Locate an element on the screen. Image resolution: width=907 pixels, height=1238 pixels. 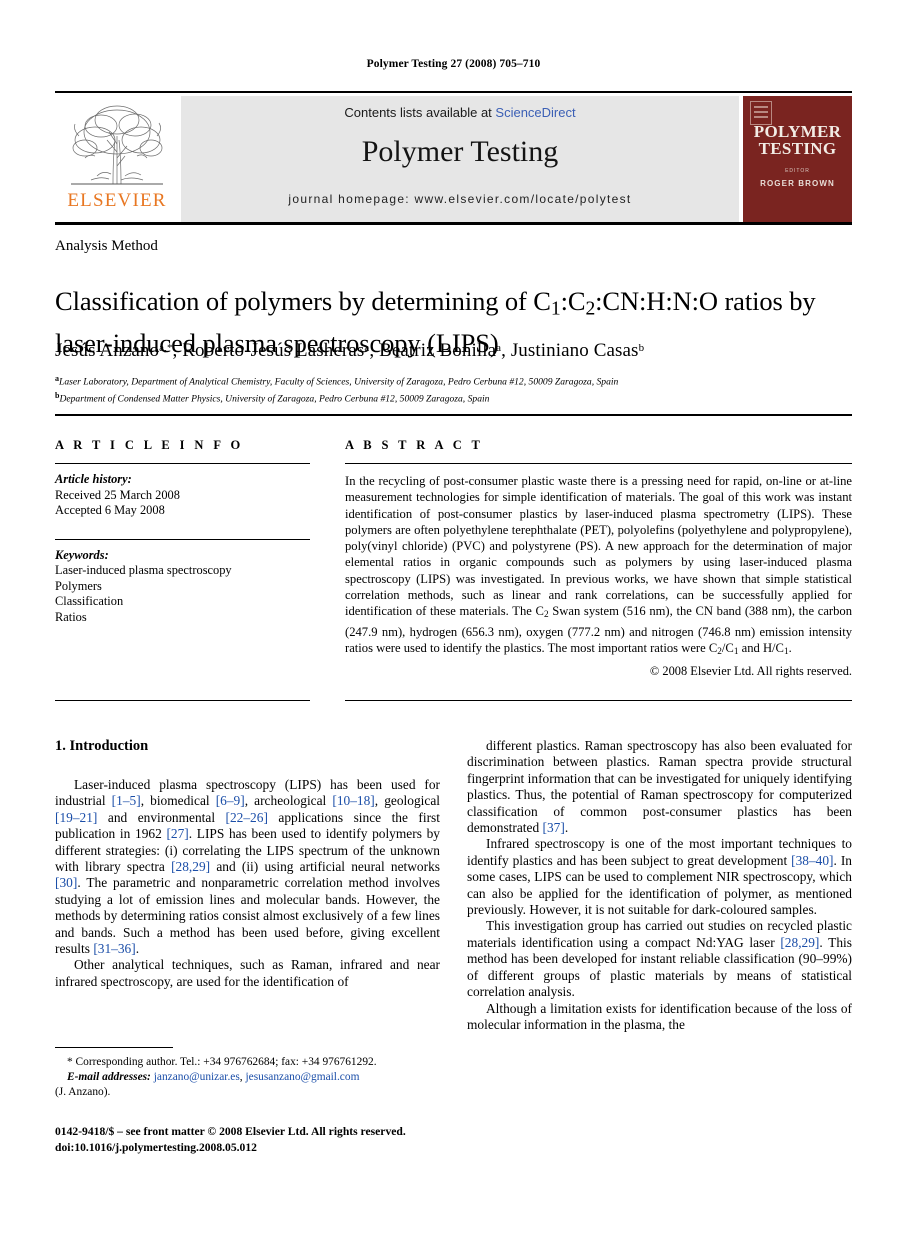
keyword-item: Polymers is located at coordinates (78, 585).